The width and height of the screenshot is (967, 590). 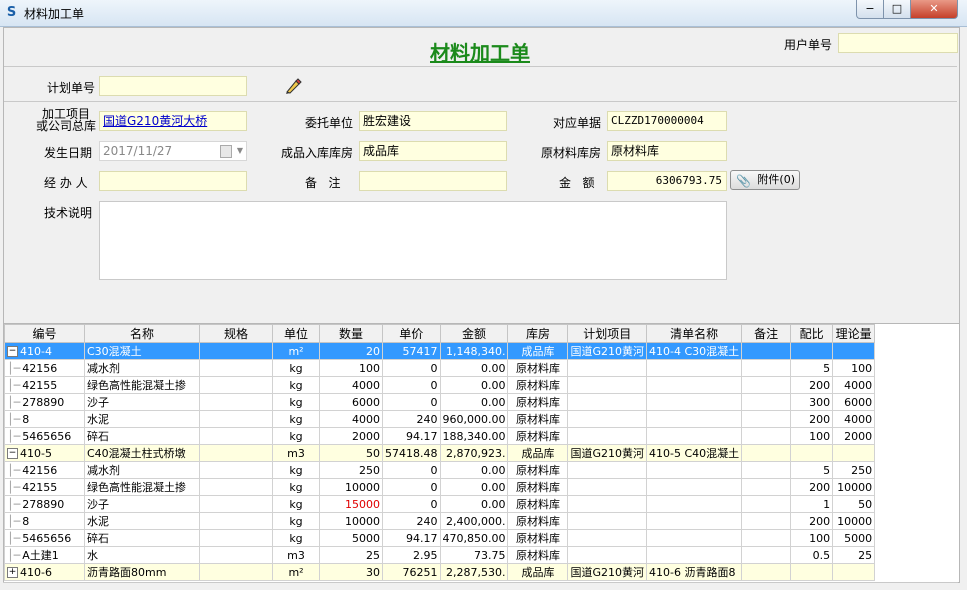 What do you see at coordinates (351, 470) in the screenshot?
I see `cell-qty: 250` at bounding box center [351, 470].